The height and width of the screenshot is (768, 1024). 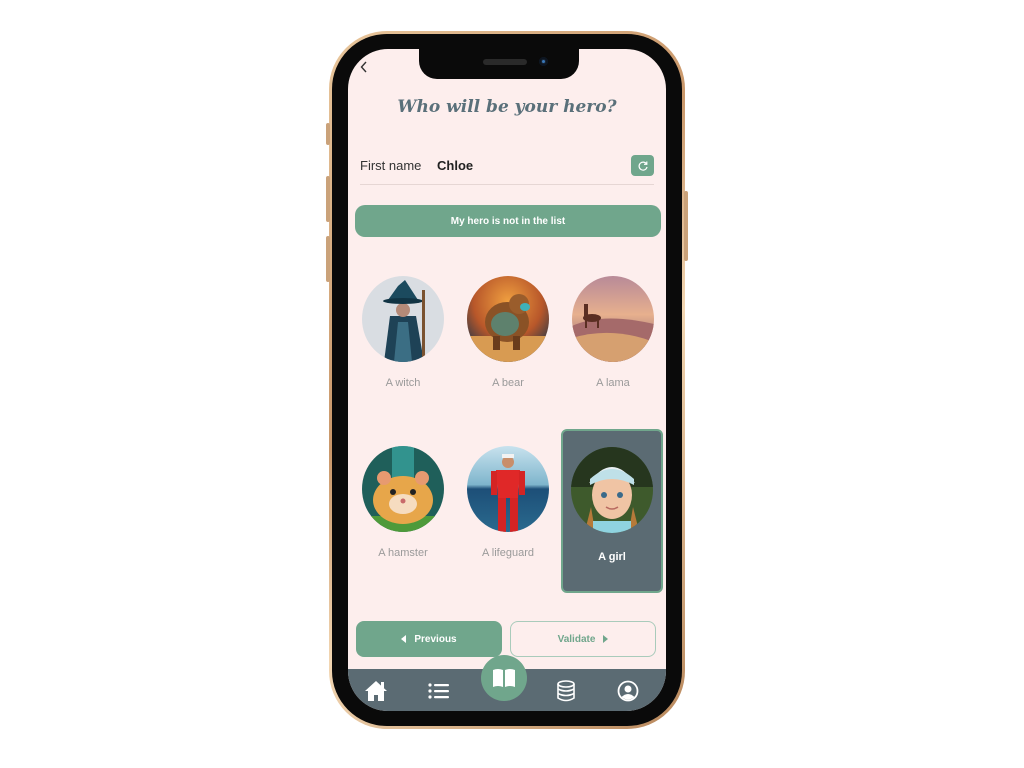 I want to click on first-name-value: Chloe, so click(x=455, y=165).